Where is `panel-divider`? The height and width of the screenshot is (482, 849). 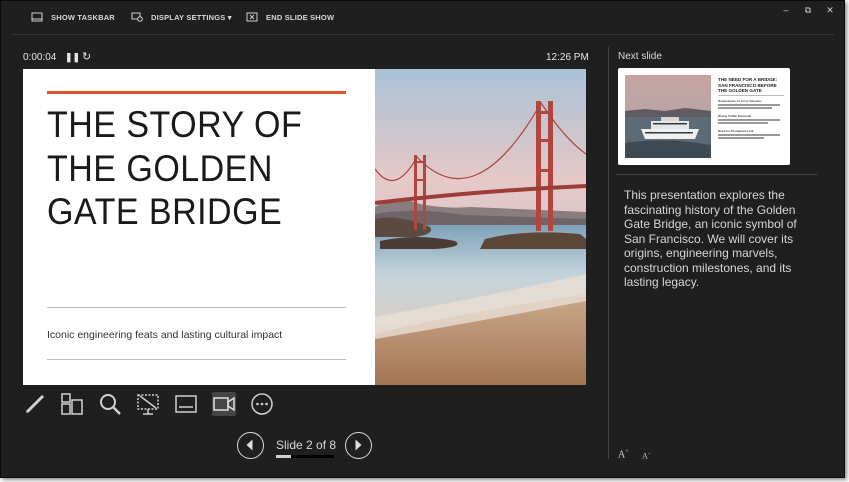 panel-divider is located at coordinates (608, 253).